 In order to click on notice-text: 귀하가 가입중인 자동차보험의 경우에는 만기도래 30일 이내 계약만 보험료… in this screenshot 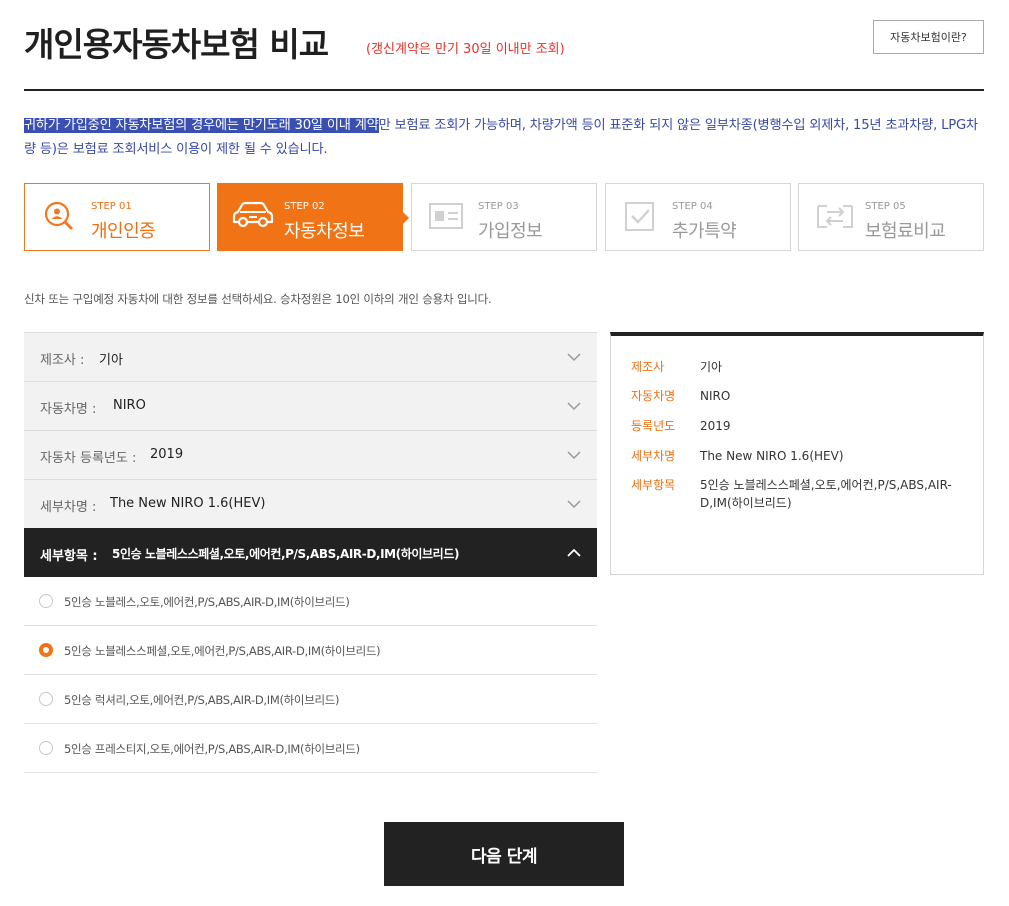, I will do `click(505, 138)`.